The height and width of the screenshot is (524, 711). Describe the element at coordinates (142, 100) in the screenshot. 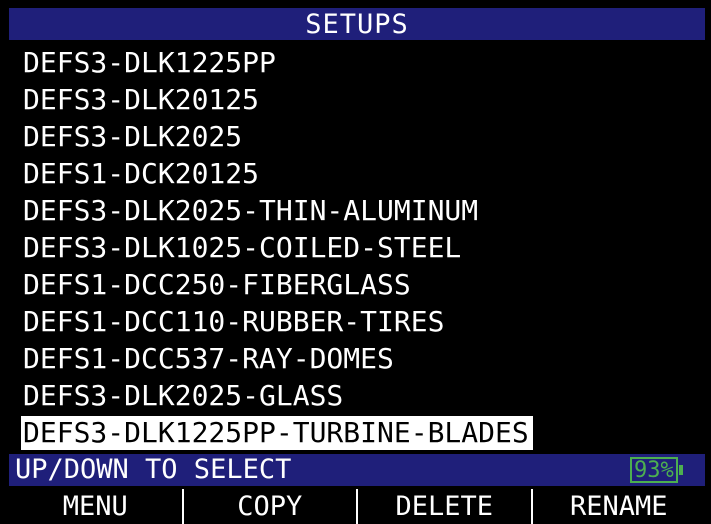

I see `setup-item: DEFS3-DLK20125` at that location.